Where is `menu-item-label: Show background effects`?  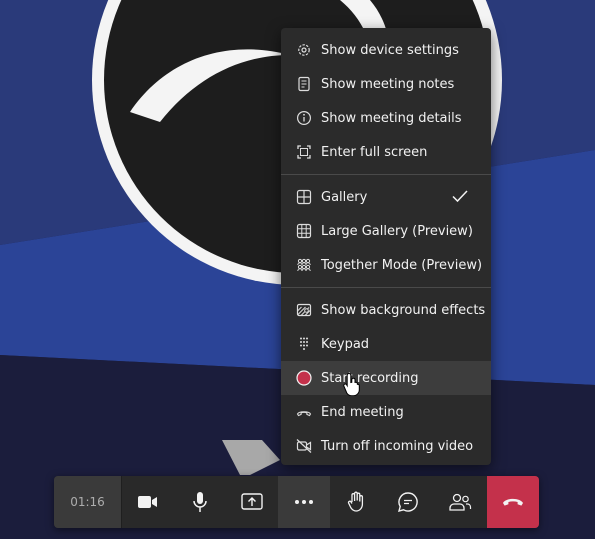
menu-item-label: Show background effects is located at coordinates (403, 310).